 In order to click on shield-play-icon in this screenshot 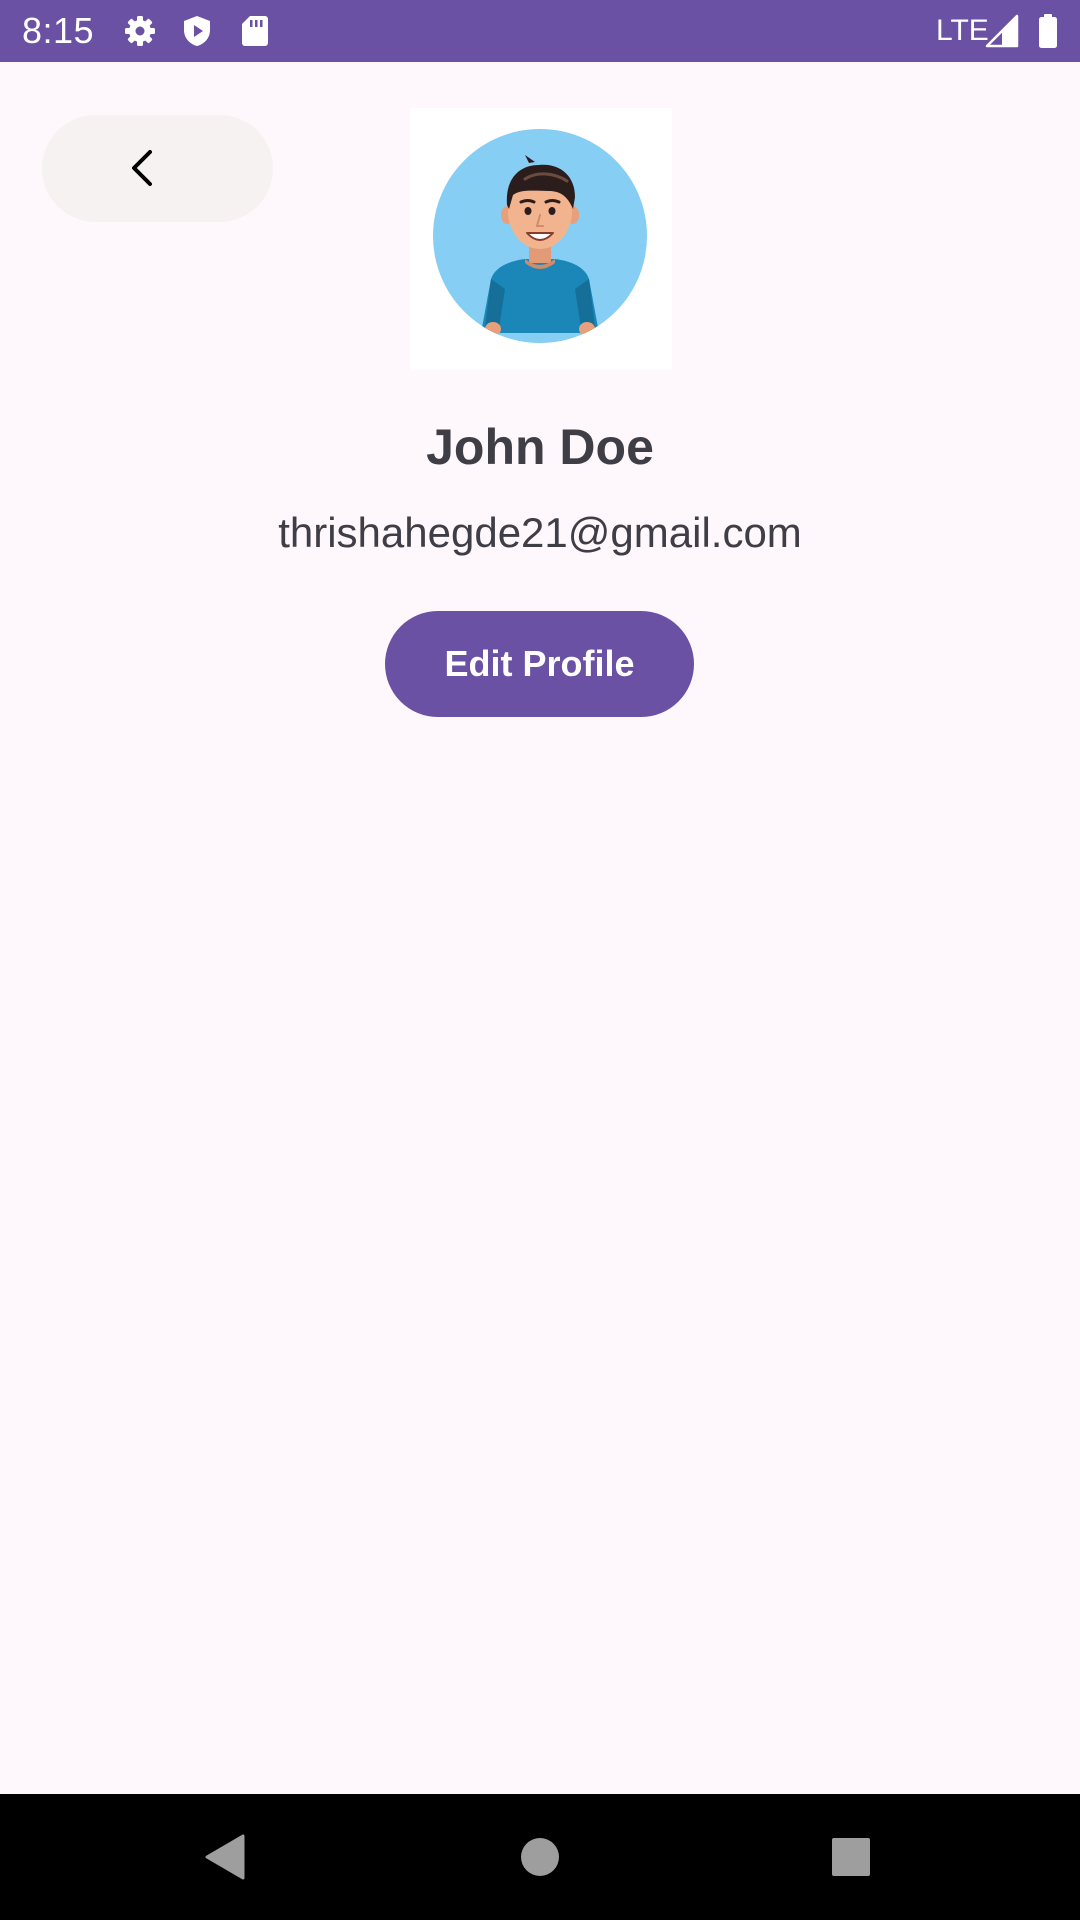, I will do `click(197, 31)`.